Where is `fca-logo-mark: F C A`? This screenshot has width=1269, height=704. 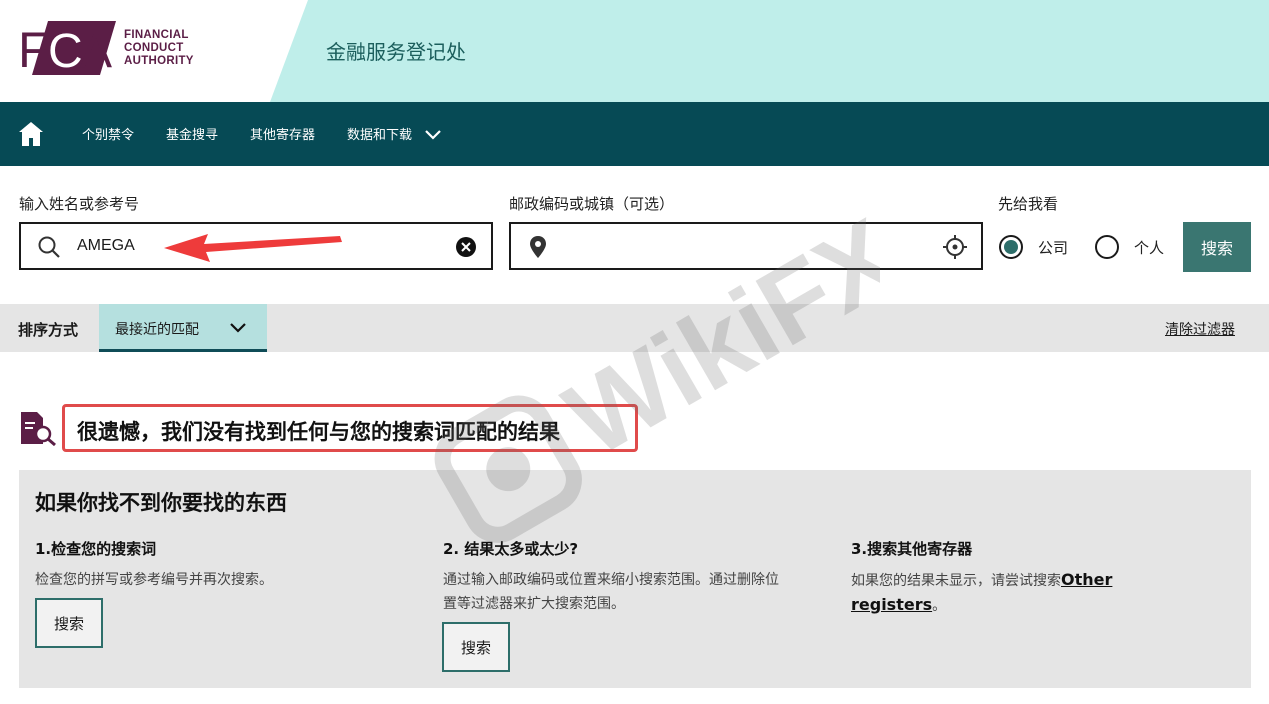 fca-logo-mark: F C A is located at coordinates (67, 49).